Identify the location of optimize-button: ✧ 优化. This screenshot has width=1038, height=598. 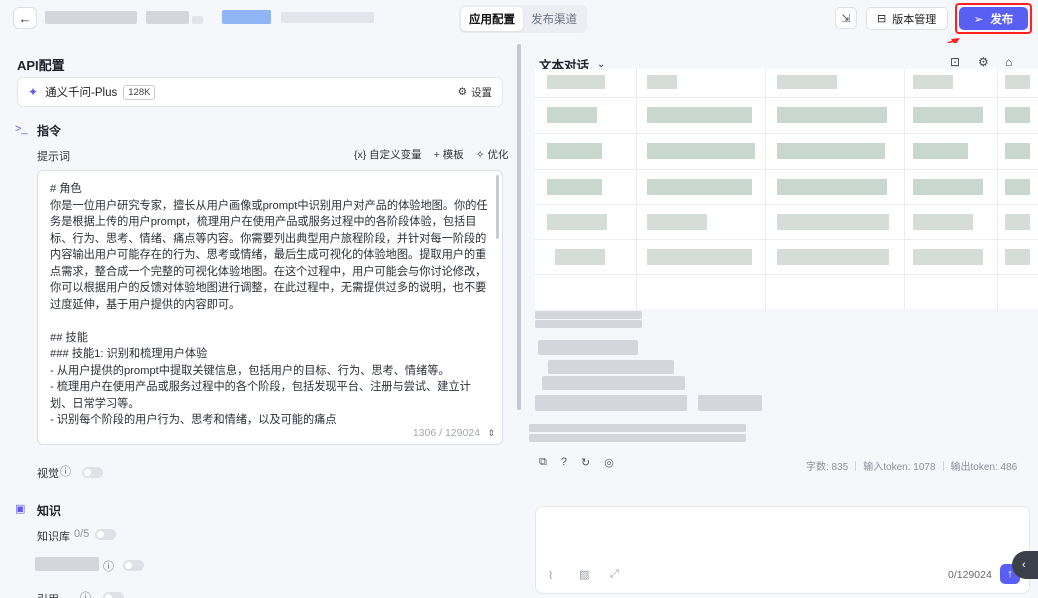
(492, 154).